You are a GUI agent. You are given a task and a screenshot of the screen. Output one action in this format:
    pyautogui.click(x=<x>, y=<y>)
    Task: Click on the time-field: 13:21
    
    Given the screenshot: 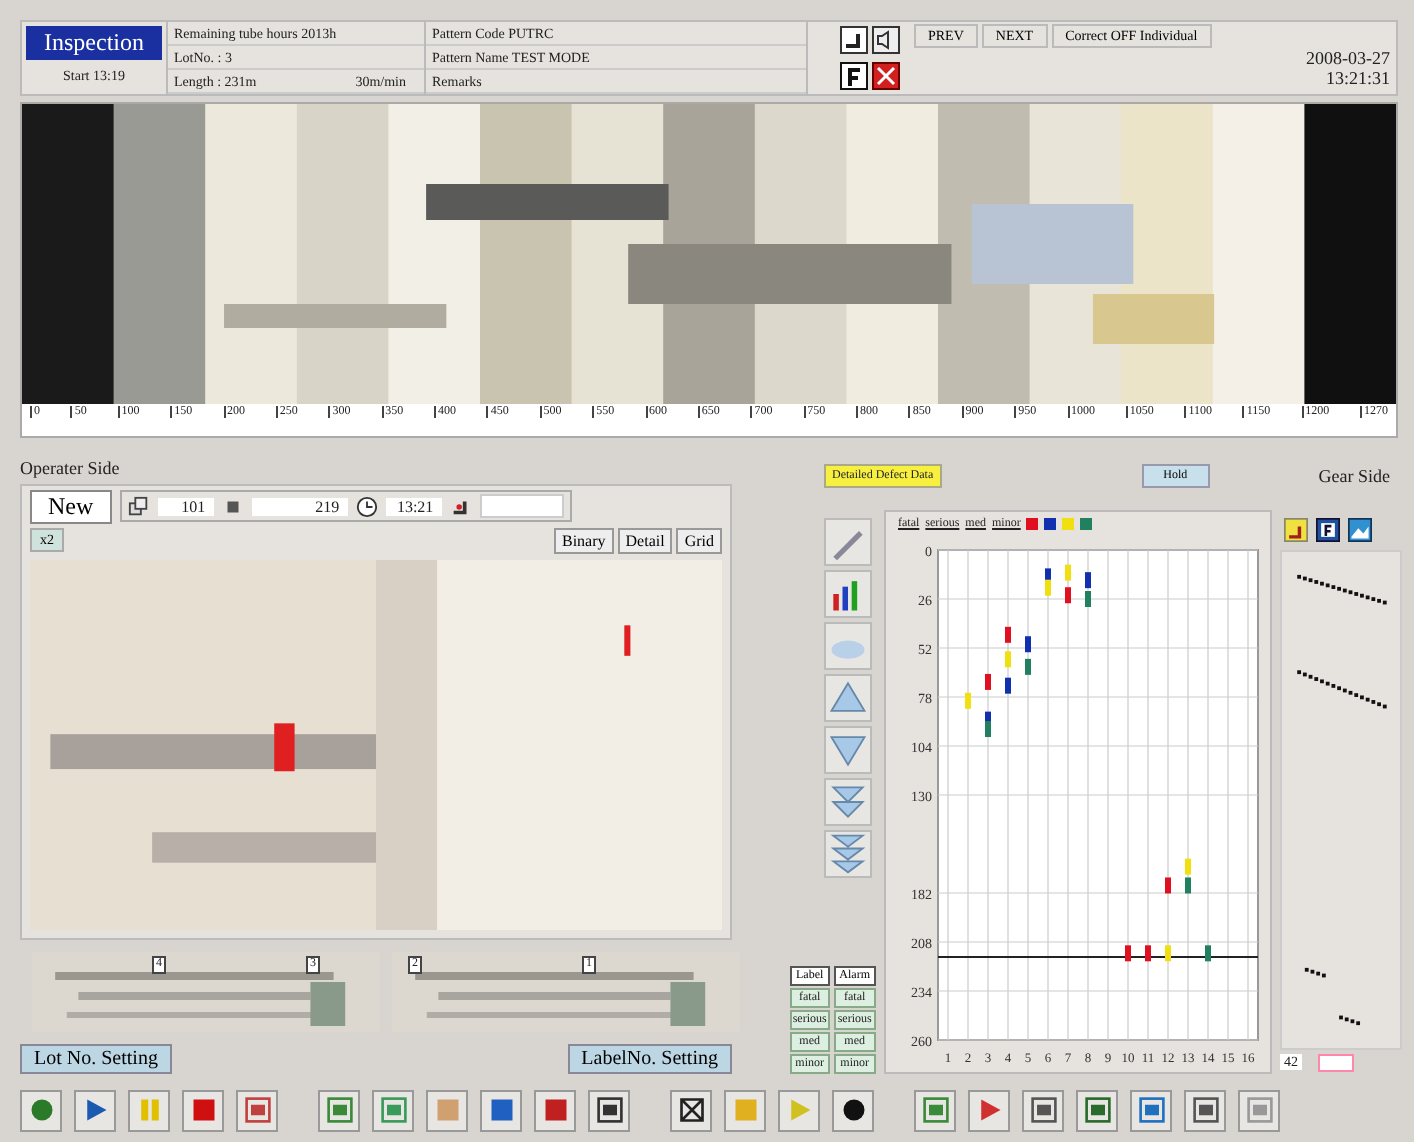 What is the action you would take?
    pyautogui.click(x=413, y=506)
    